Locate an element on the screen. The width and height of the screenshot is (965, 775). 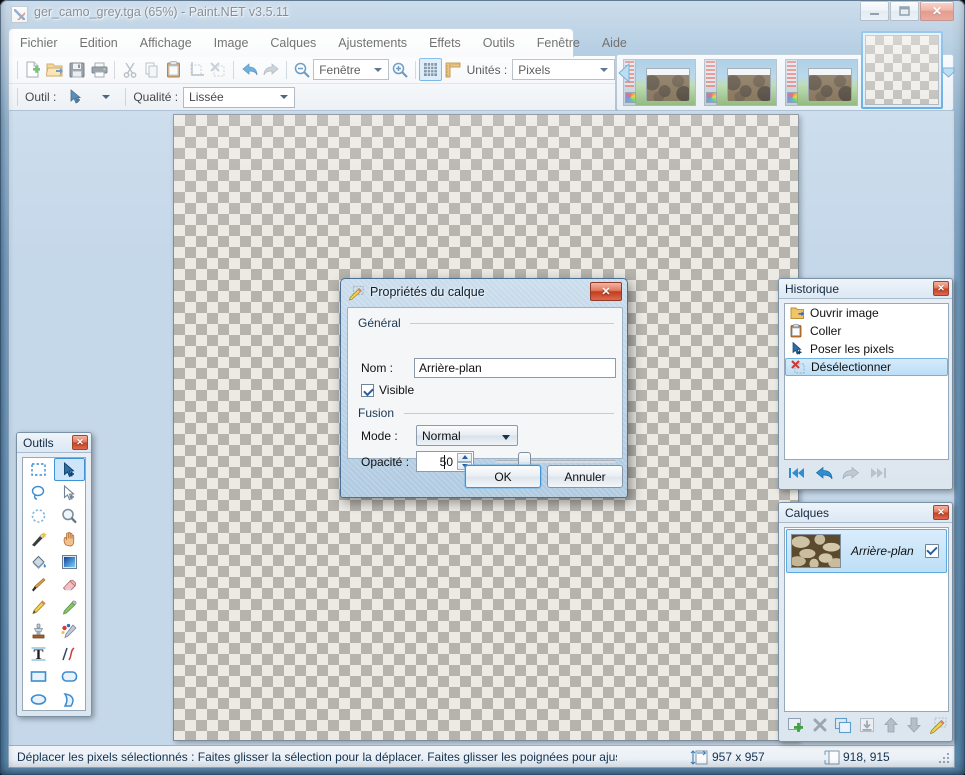
menu-outils: Outils is located at coordinates (499, 43).